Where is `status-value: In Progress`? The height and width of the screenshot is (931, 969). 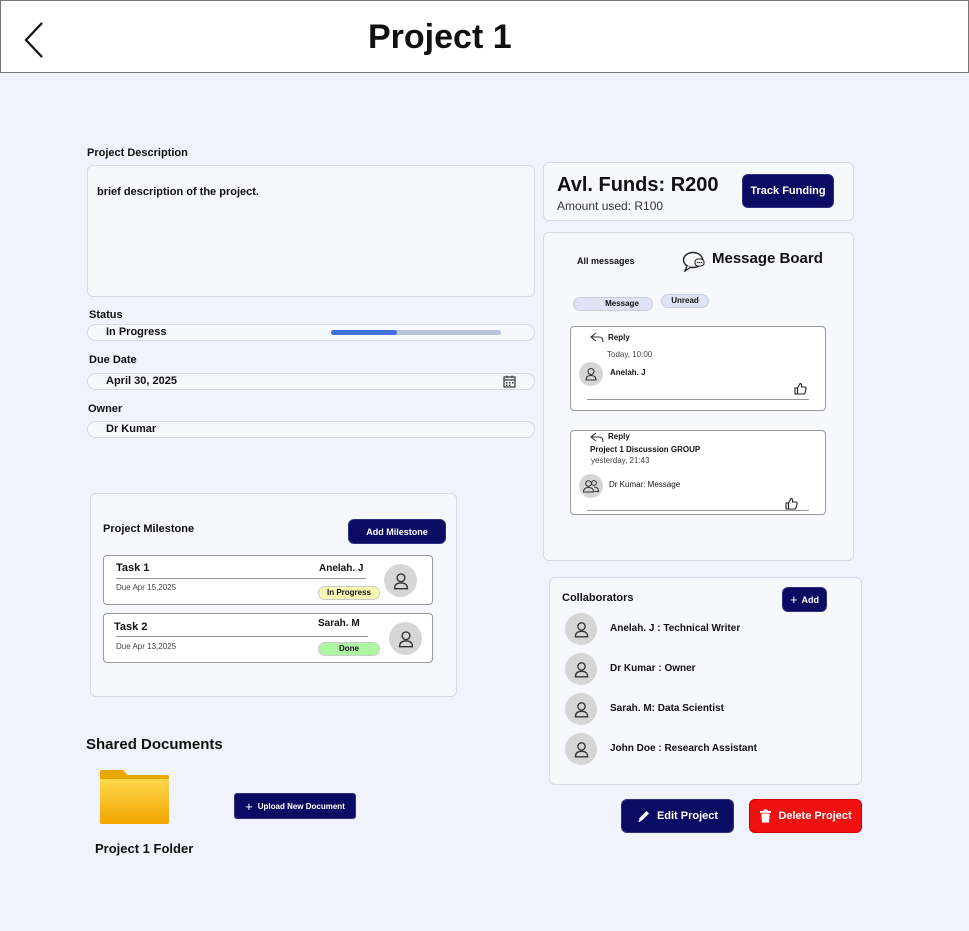 status-value: In Progress is located at coordinates (136, 332).